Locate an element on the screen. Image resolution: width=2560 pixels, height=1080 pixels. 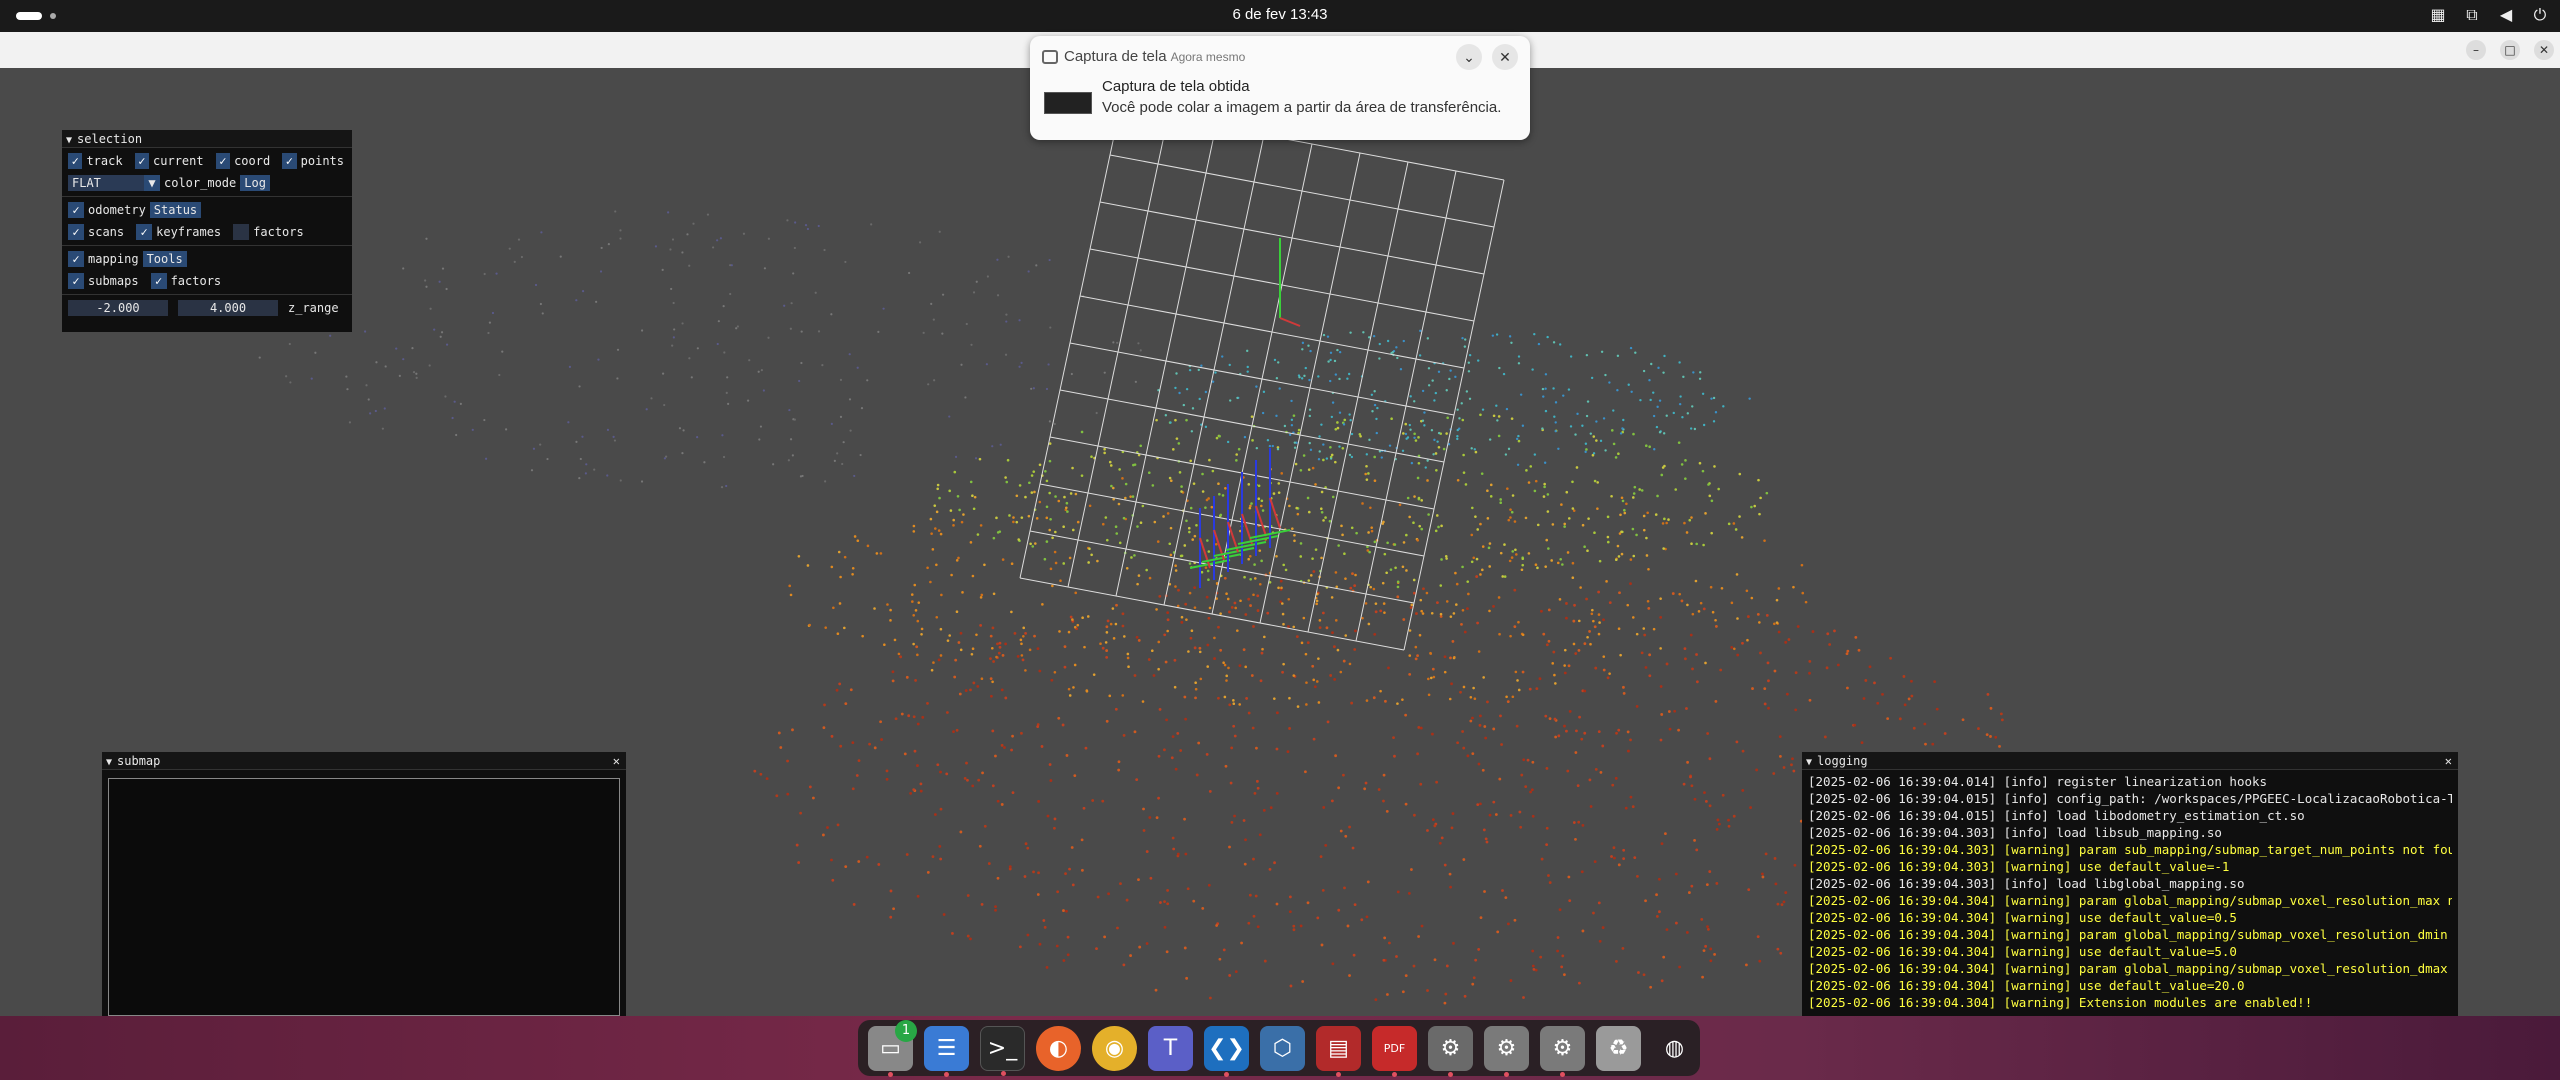
terminal-icon: >_ is located at coordinates (1002, 1050).